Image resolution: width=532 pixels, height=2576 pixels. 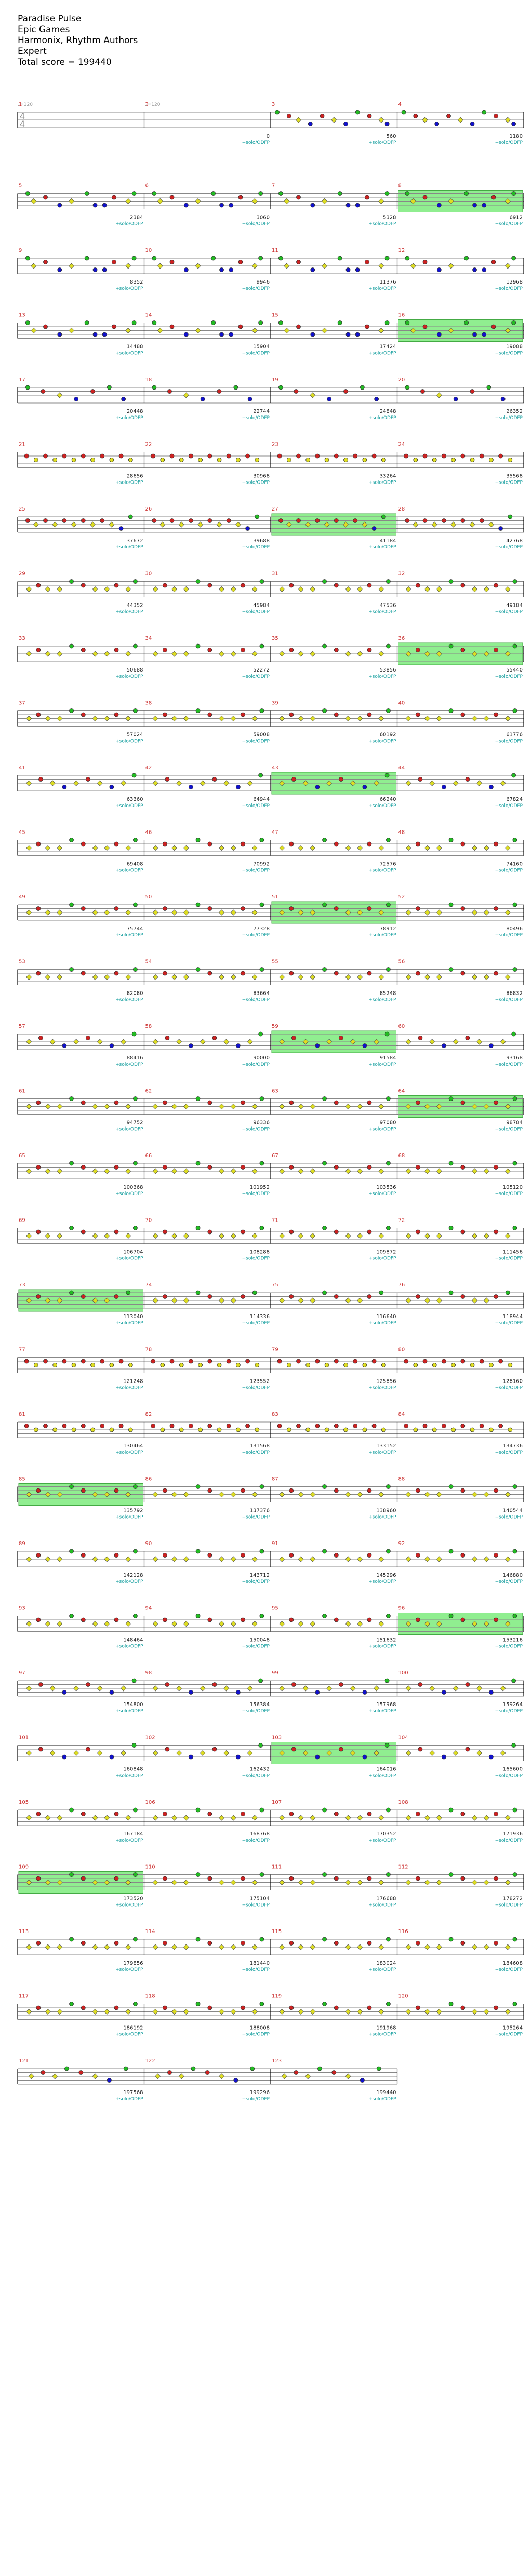 I want to click on measure-number: 85, so click(x=22, y=1480).